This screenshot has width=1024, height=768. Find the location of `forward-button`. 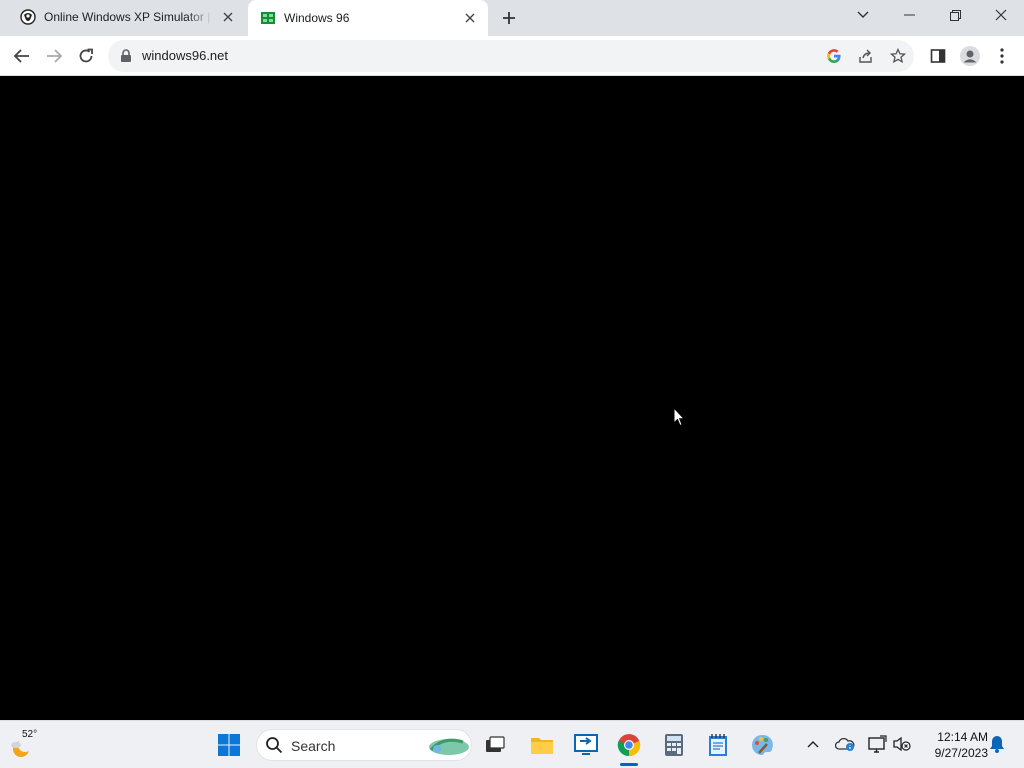

forward-button is located at coordinates (54, 56).